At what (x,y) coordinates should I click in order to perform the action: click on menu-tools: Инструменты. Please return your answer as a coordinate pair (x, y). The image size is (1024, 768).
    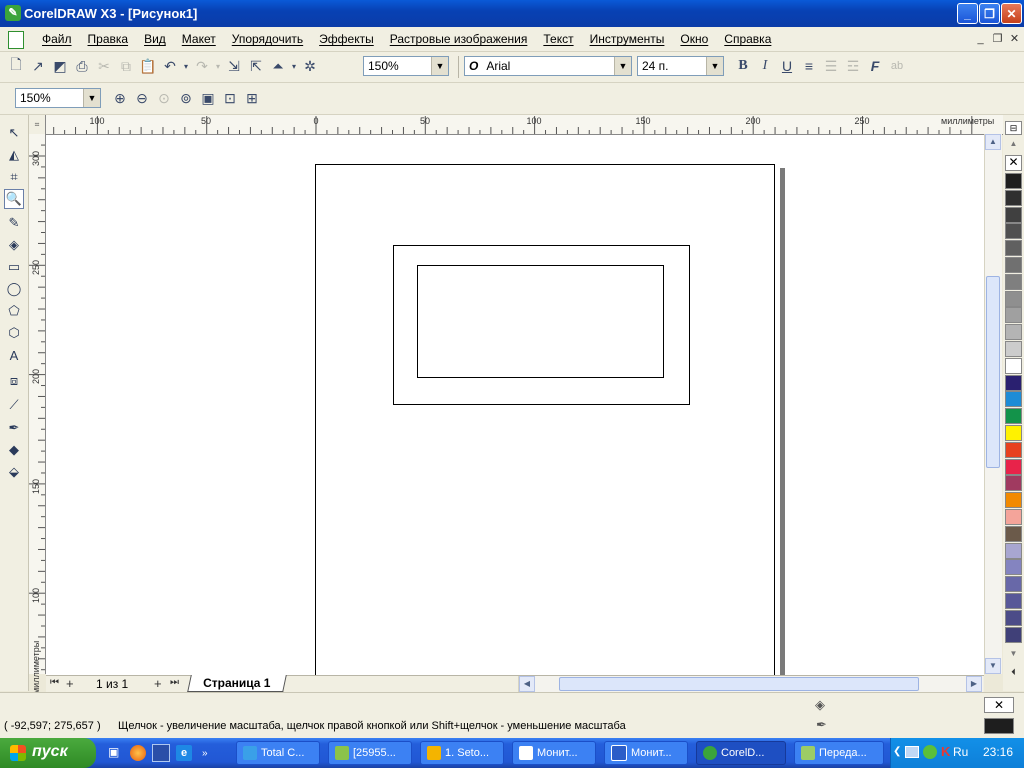
    Looking at the image, I should click on (627, 39).